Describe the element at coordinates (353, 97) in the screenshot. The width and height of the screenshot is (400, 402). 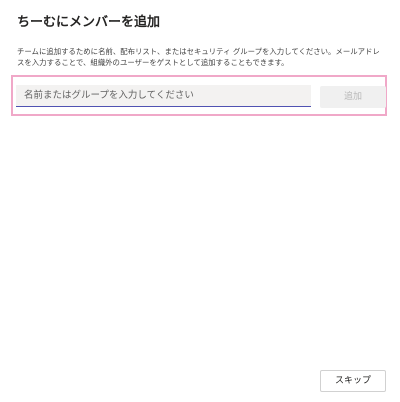
I see `add-button: 追加` at that location.